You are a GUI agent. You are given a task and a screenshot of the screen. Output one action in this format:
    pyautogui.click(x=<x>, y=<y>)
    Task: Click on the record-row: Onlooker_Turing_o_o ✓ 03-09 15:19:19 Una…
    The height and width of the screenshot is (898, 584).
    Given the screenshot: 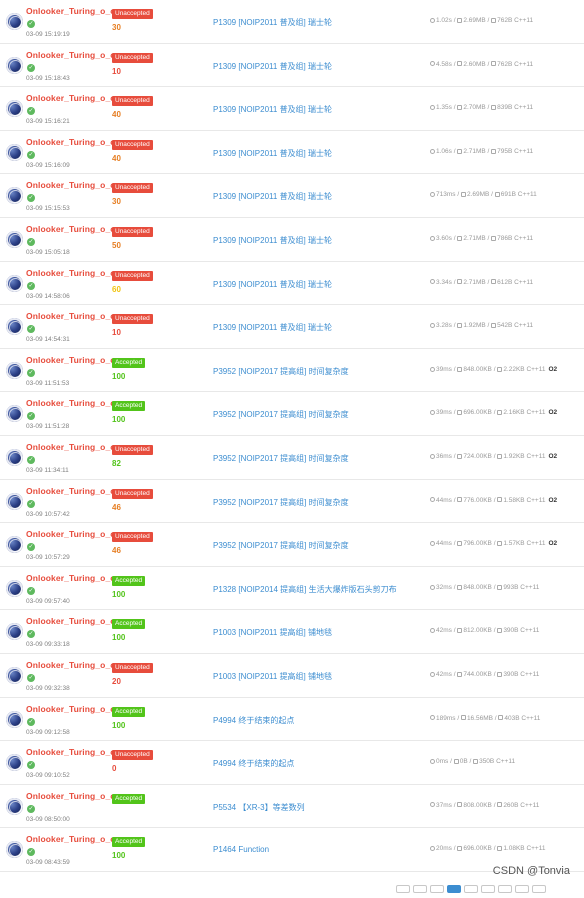 What is the action you would take?
    pyautogui.click(x=292, y=22)
    